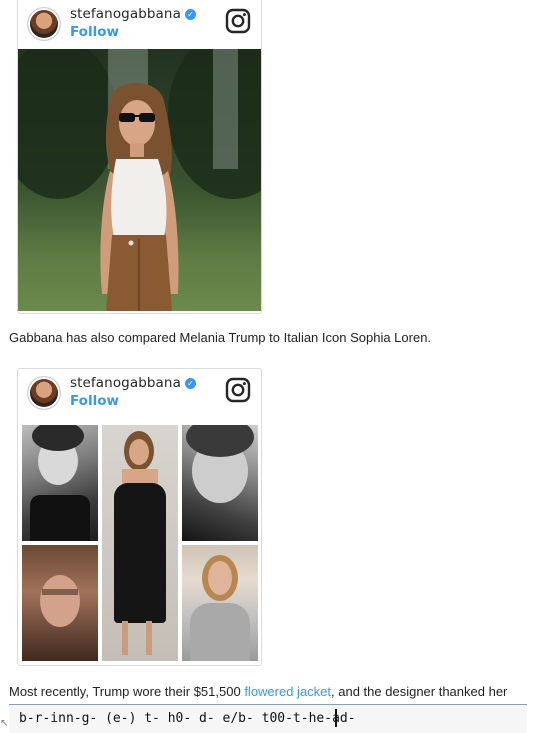 The width and height of the screenshot is (533, 733). Describe the element at coordinates (4, 725) in the screenshot. I see `resize-handle-icon: ↖` at that location.